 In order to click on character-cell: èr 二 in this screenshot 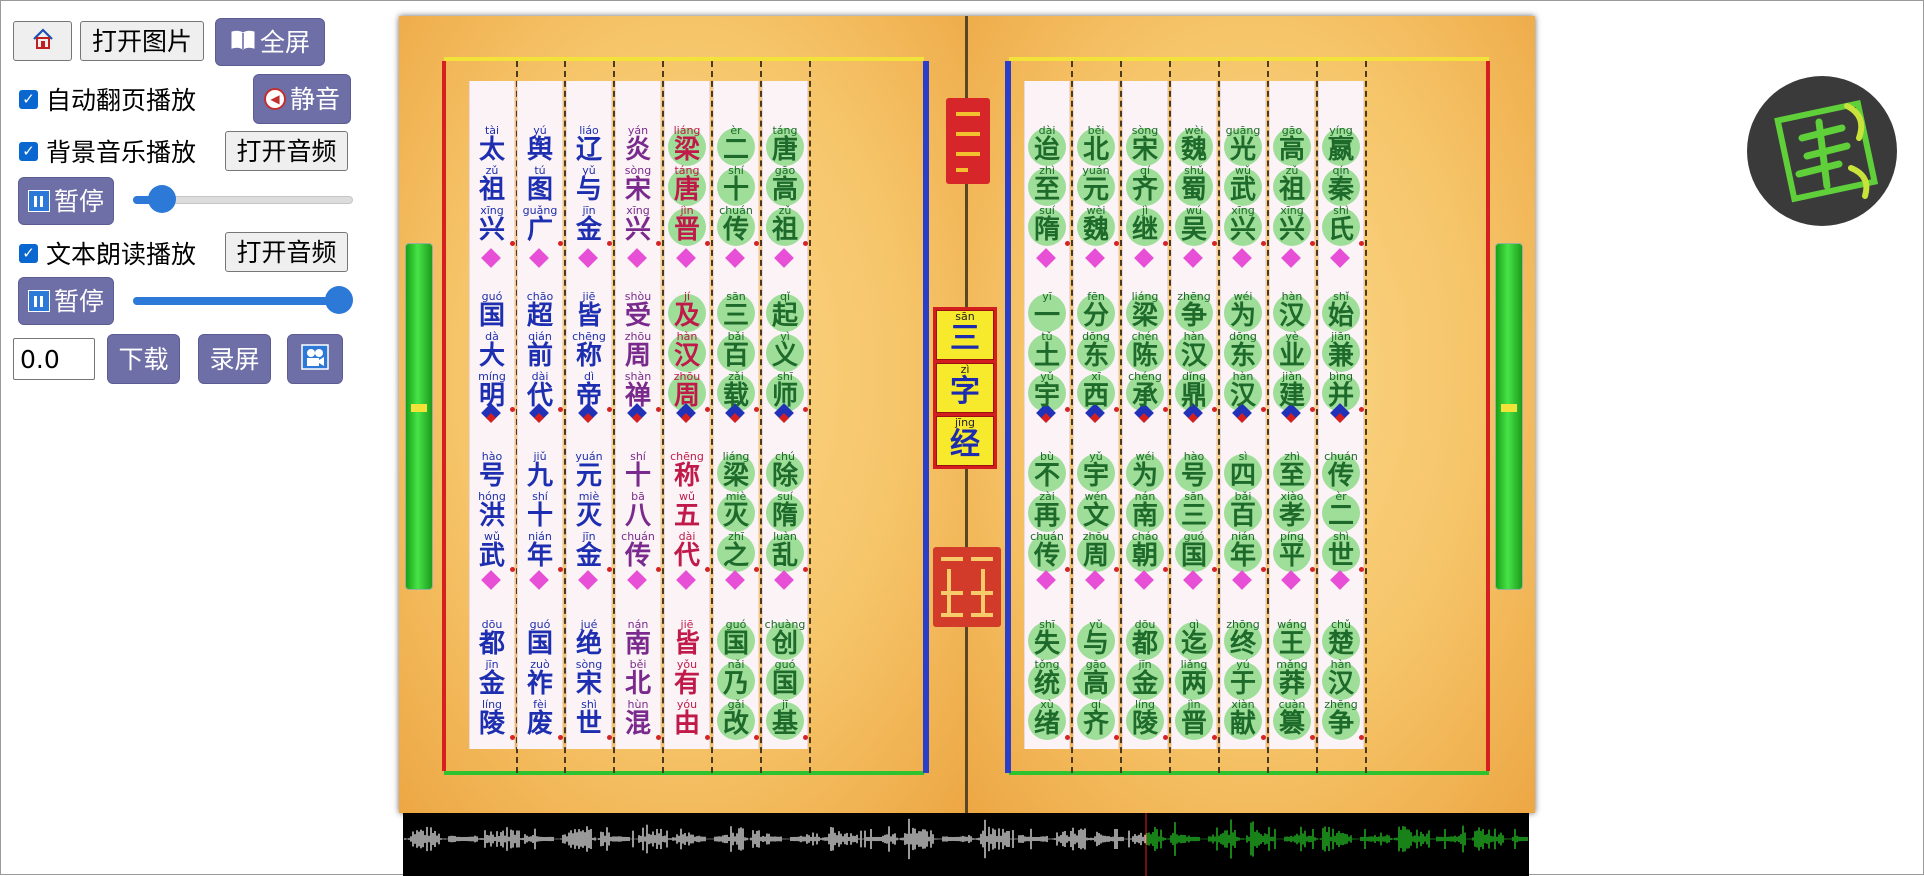, I will do `click(736, 145)`.